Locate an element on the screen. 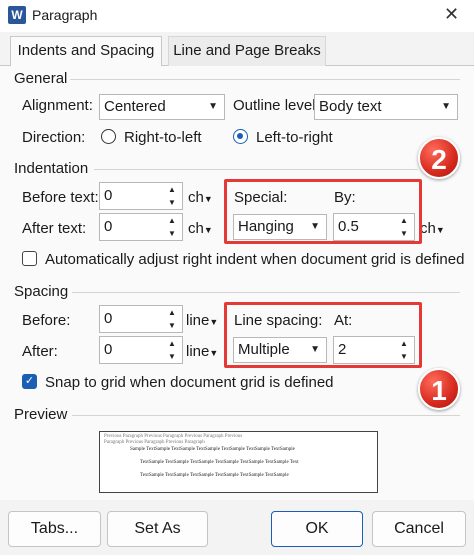  by-unit: ch▼ is located at coordinates (432, 228).